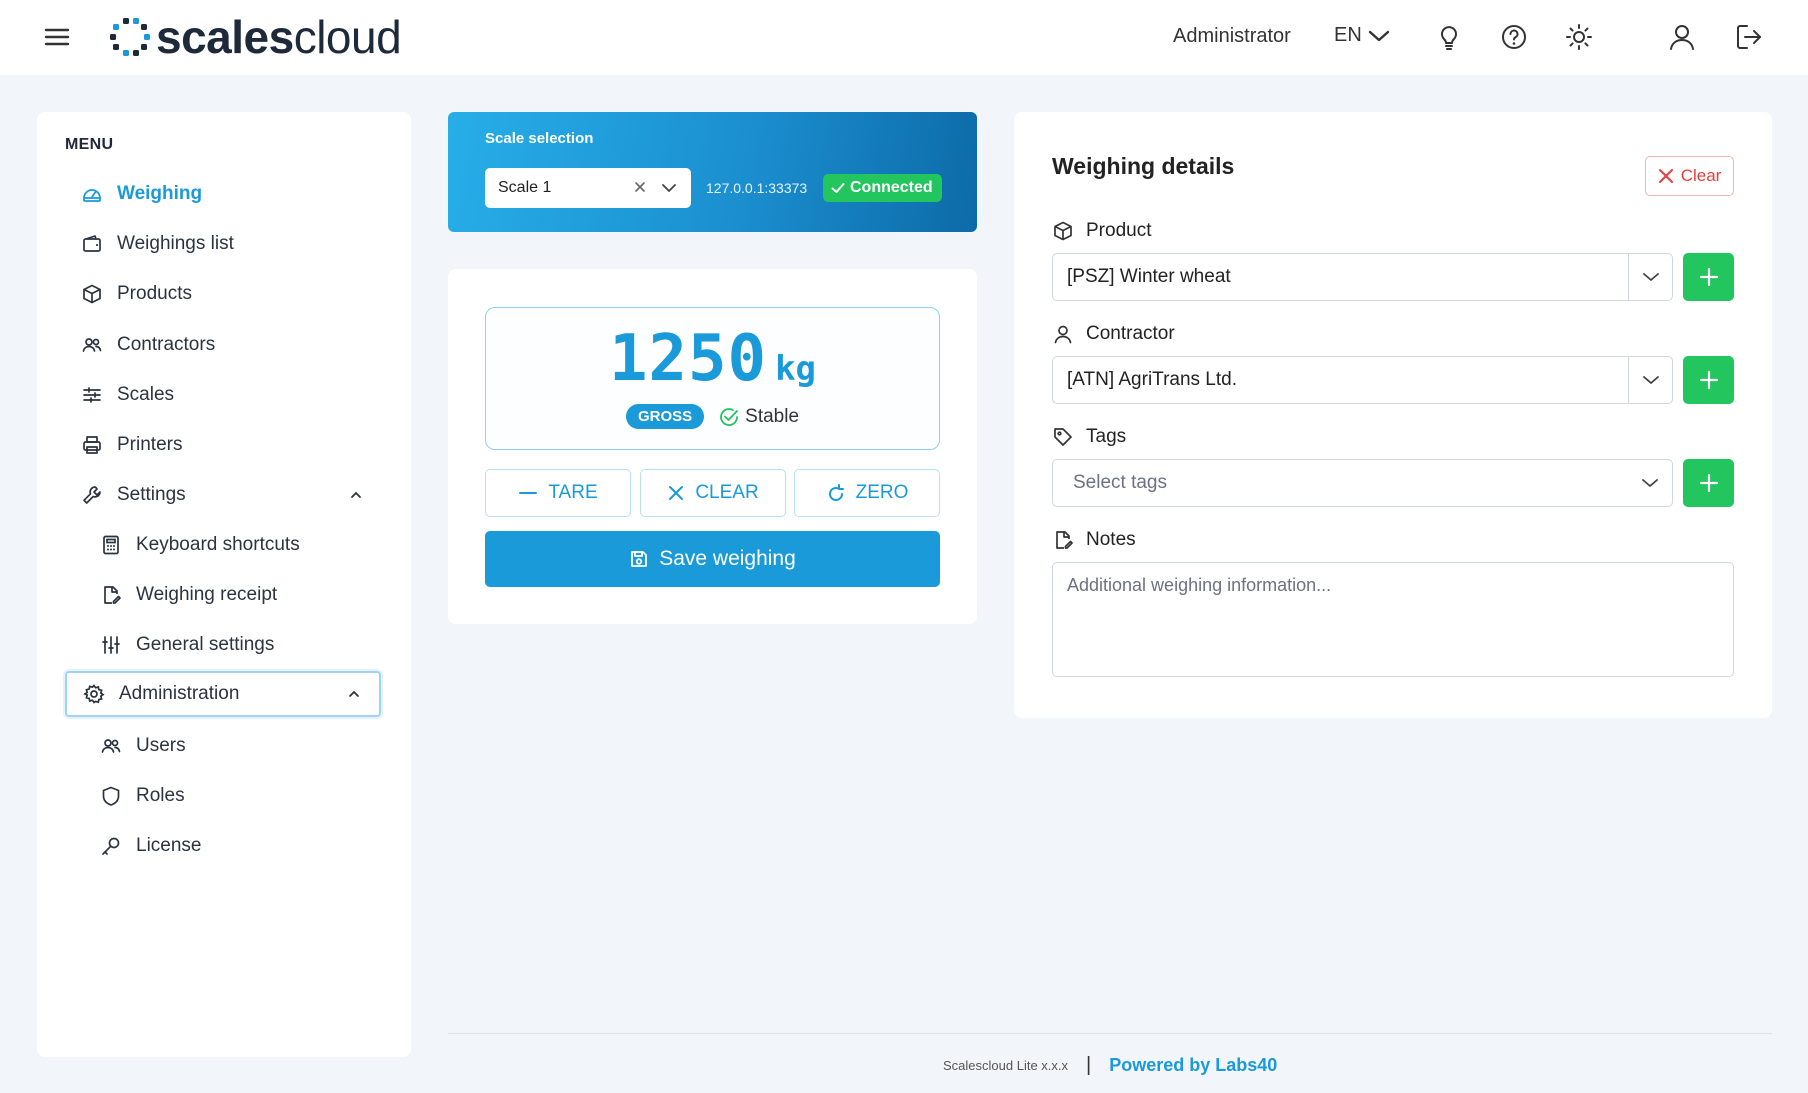  I want to click on contractor-dropdown-toggle, so click(1650, 380).